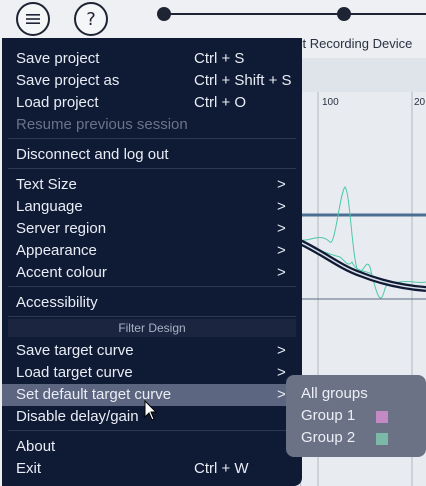 Image resolution: width=426 pixels, height=486 pixels. What do you see at coordinates (213, 20) in the screenshot?
I see `top-bar: ?` at bounding box center [213, 20].